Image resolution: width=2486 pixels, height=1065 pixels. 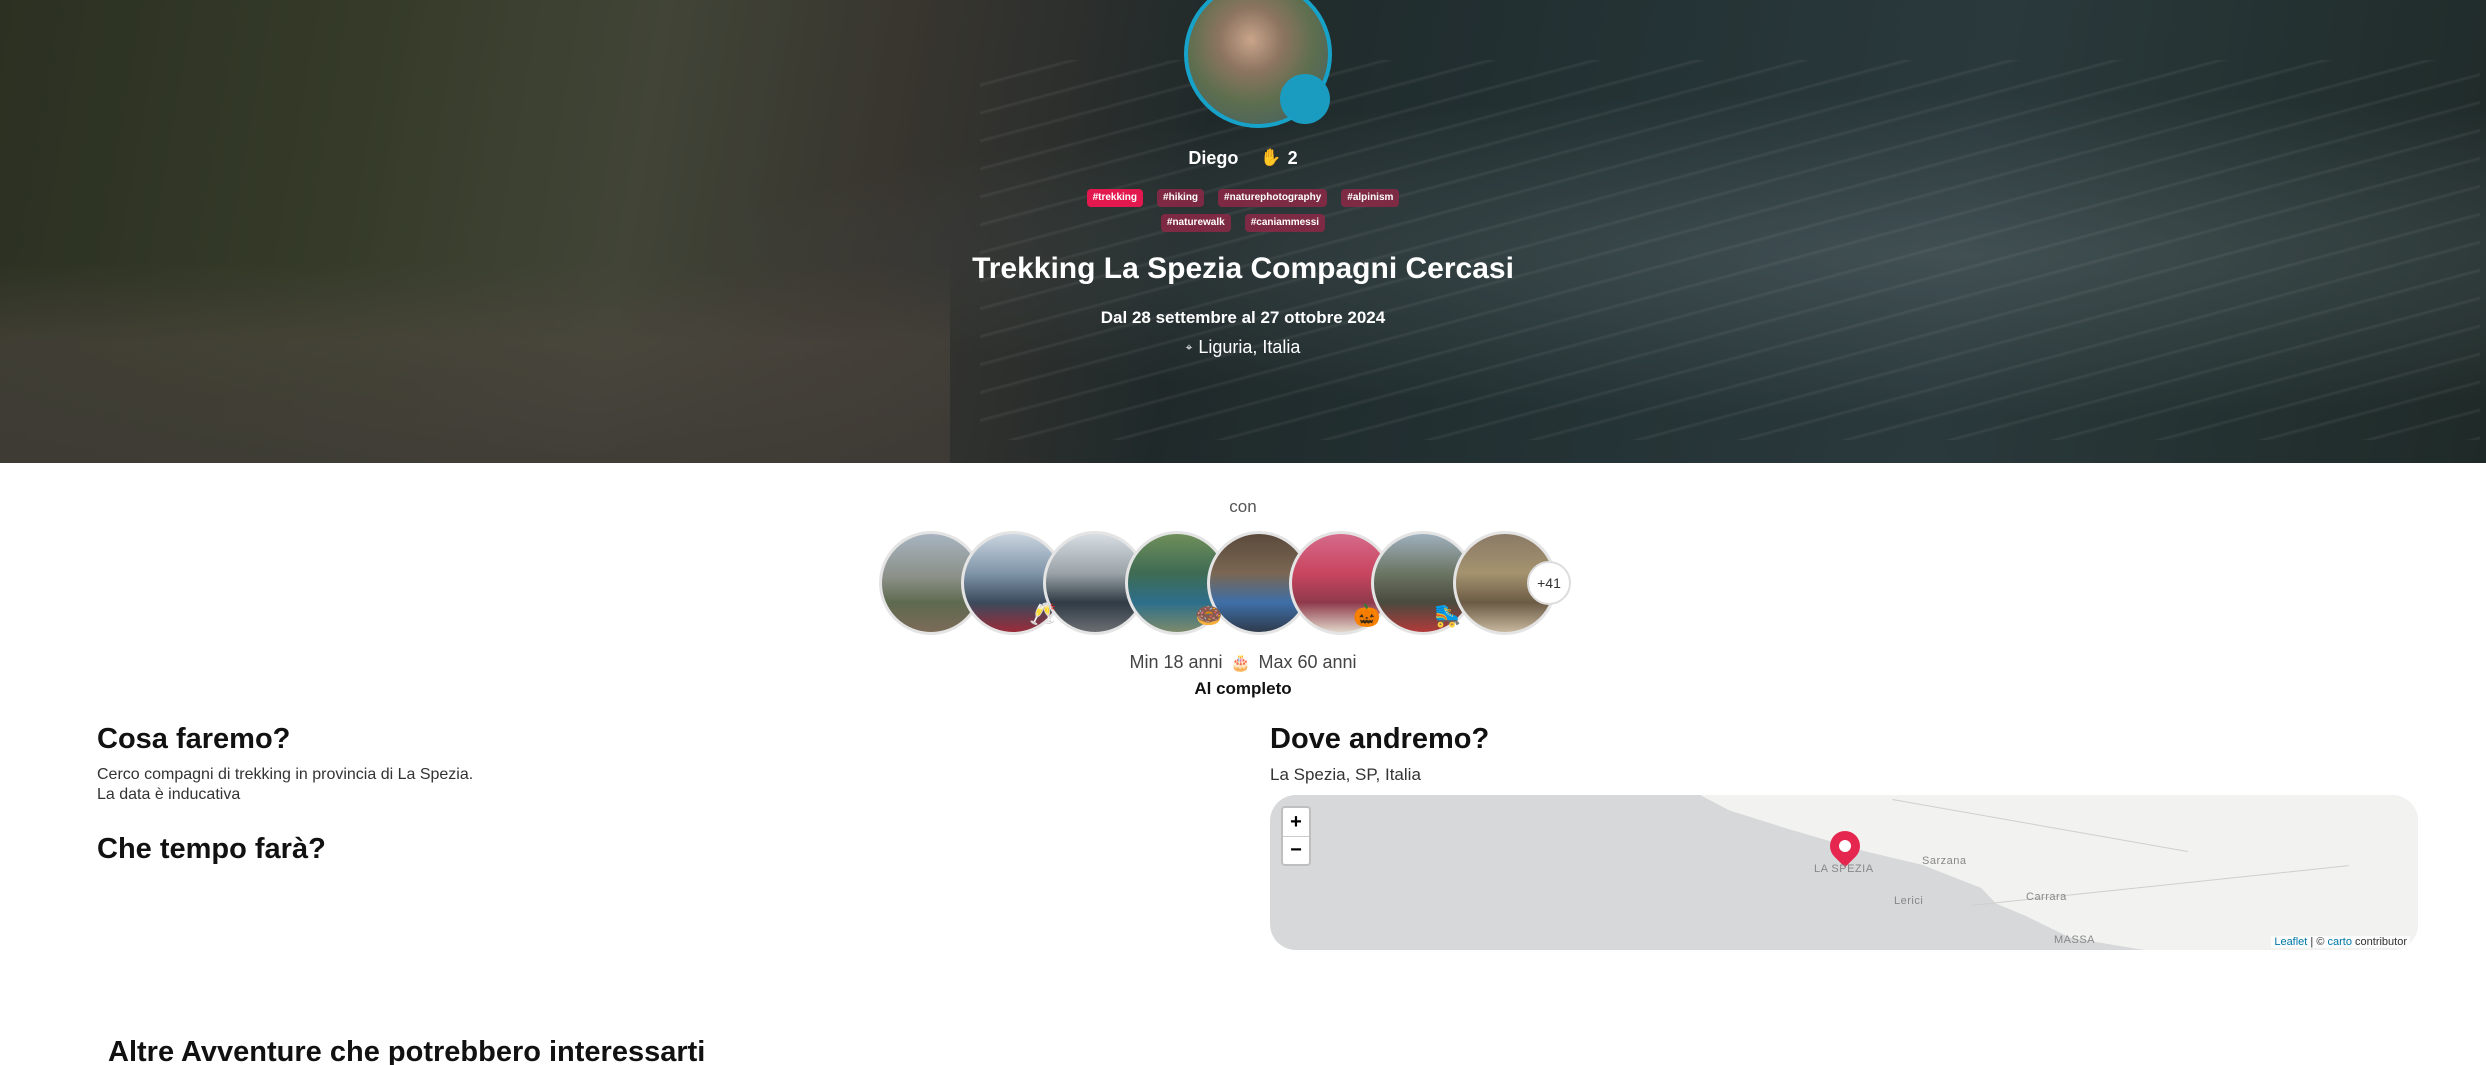 What do you see at coordinates (1296, 850) in the screenshot?
I see `zoom-out-button: −` at bounding box center [1296, 850].